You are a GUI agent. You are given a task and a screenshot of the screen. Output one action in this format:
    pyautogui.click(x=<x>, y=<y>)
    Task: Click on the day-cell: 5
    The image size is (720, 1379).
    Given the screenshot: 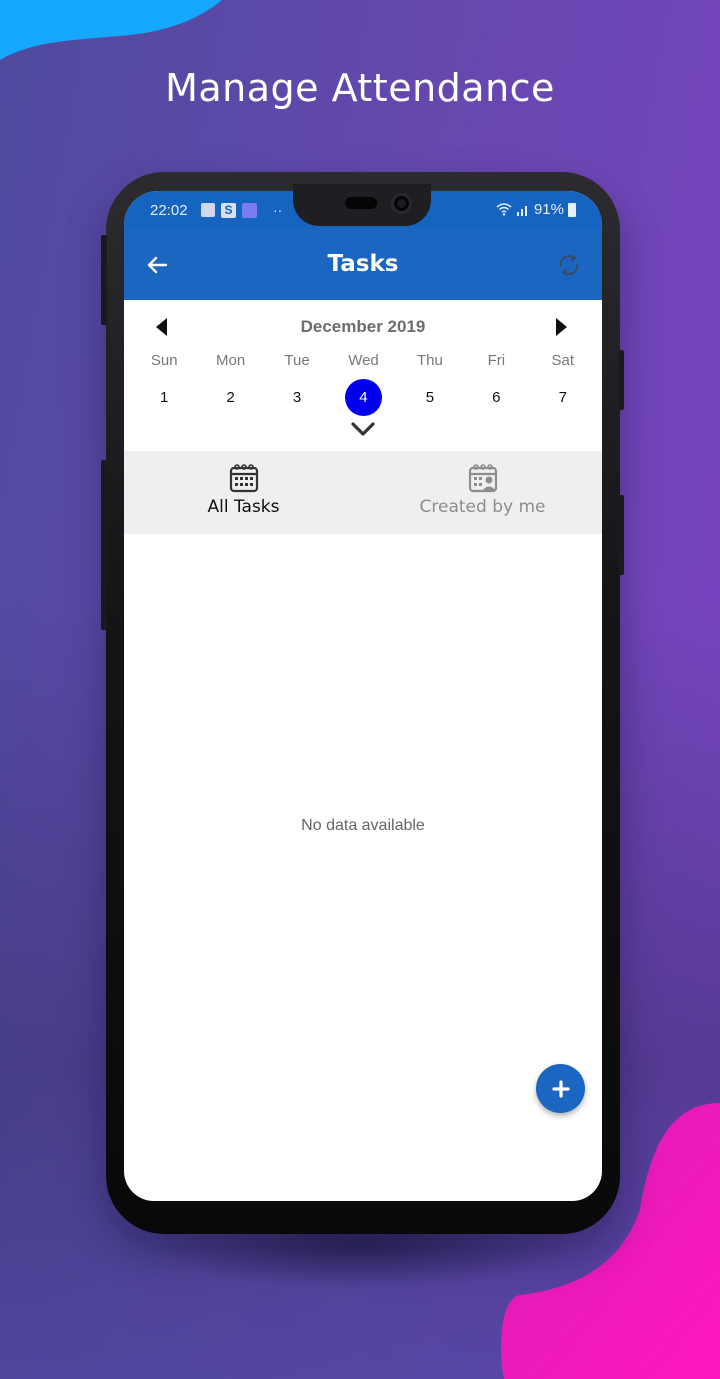 What is the action you would take?
    pyautogui.click(x=430, y=397)
    